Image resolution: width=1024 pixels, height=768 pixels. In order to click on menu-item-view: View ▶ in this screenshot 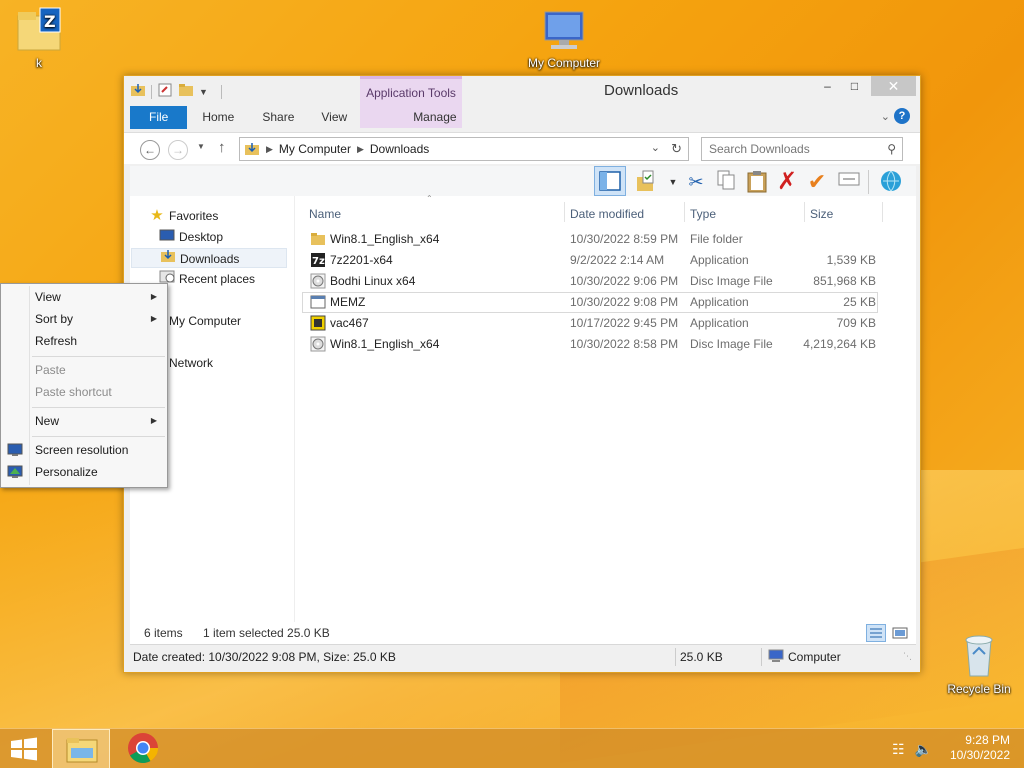, I will do `click(99, 297)`.